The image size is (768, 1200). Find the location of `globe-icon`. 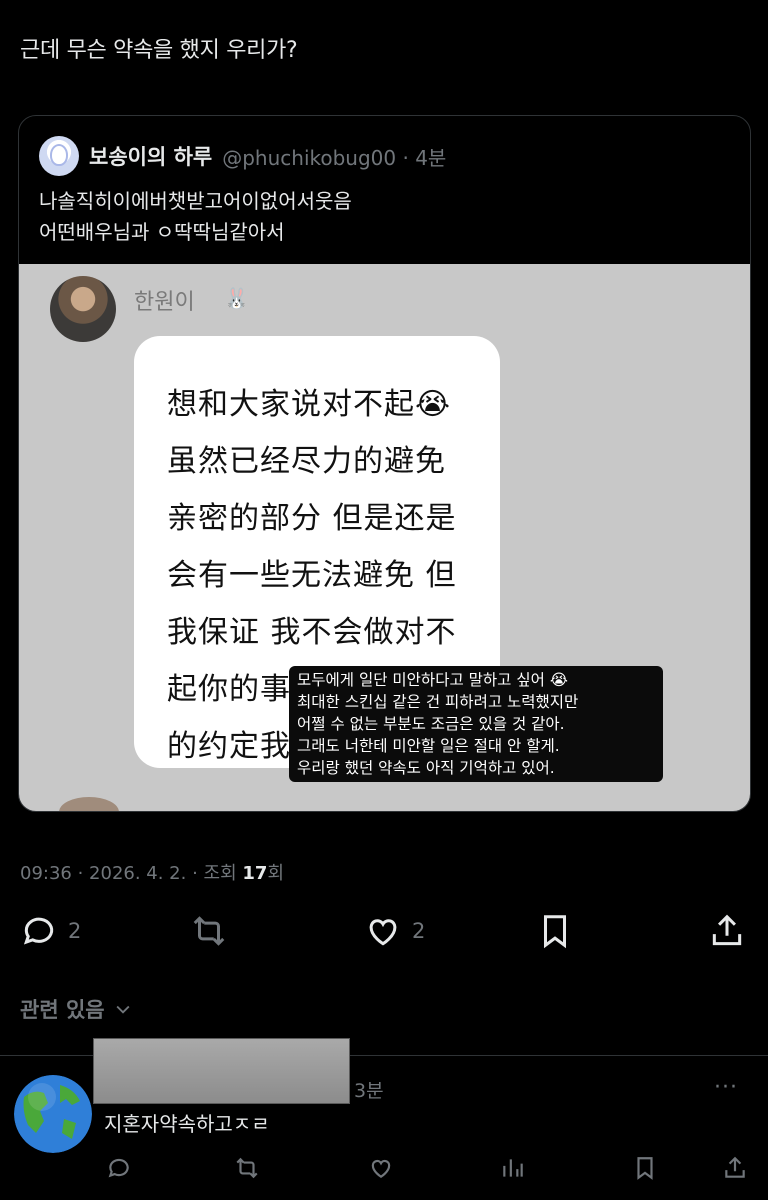

globe-icon is located at coordinates (53, 1114).